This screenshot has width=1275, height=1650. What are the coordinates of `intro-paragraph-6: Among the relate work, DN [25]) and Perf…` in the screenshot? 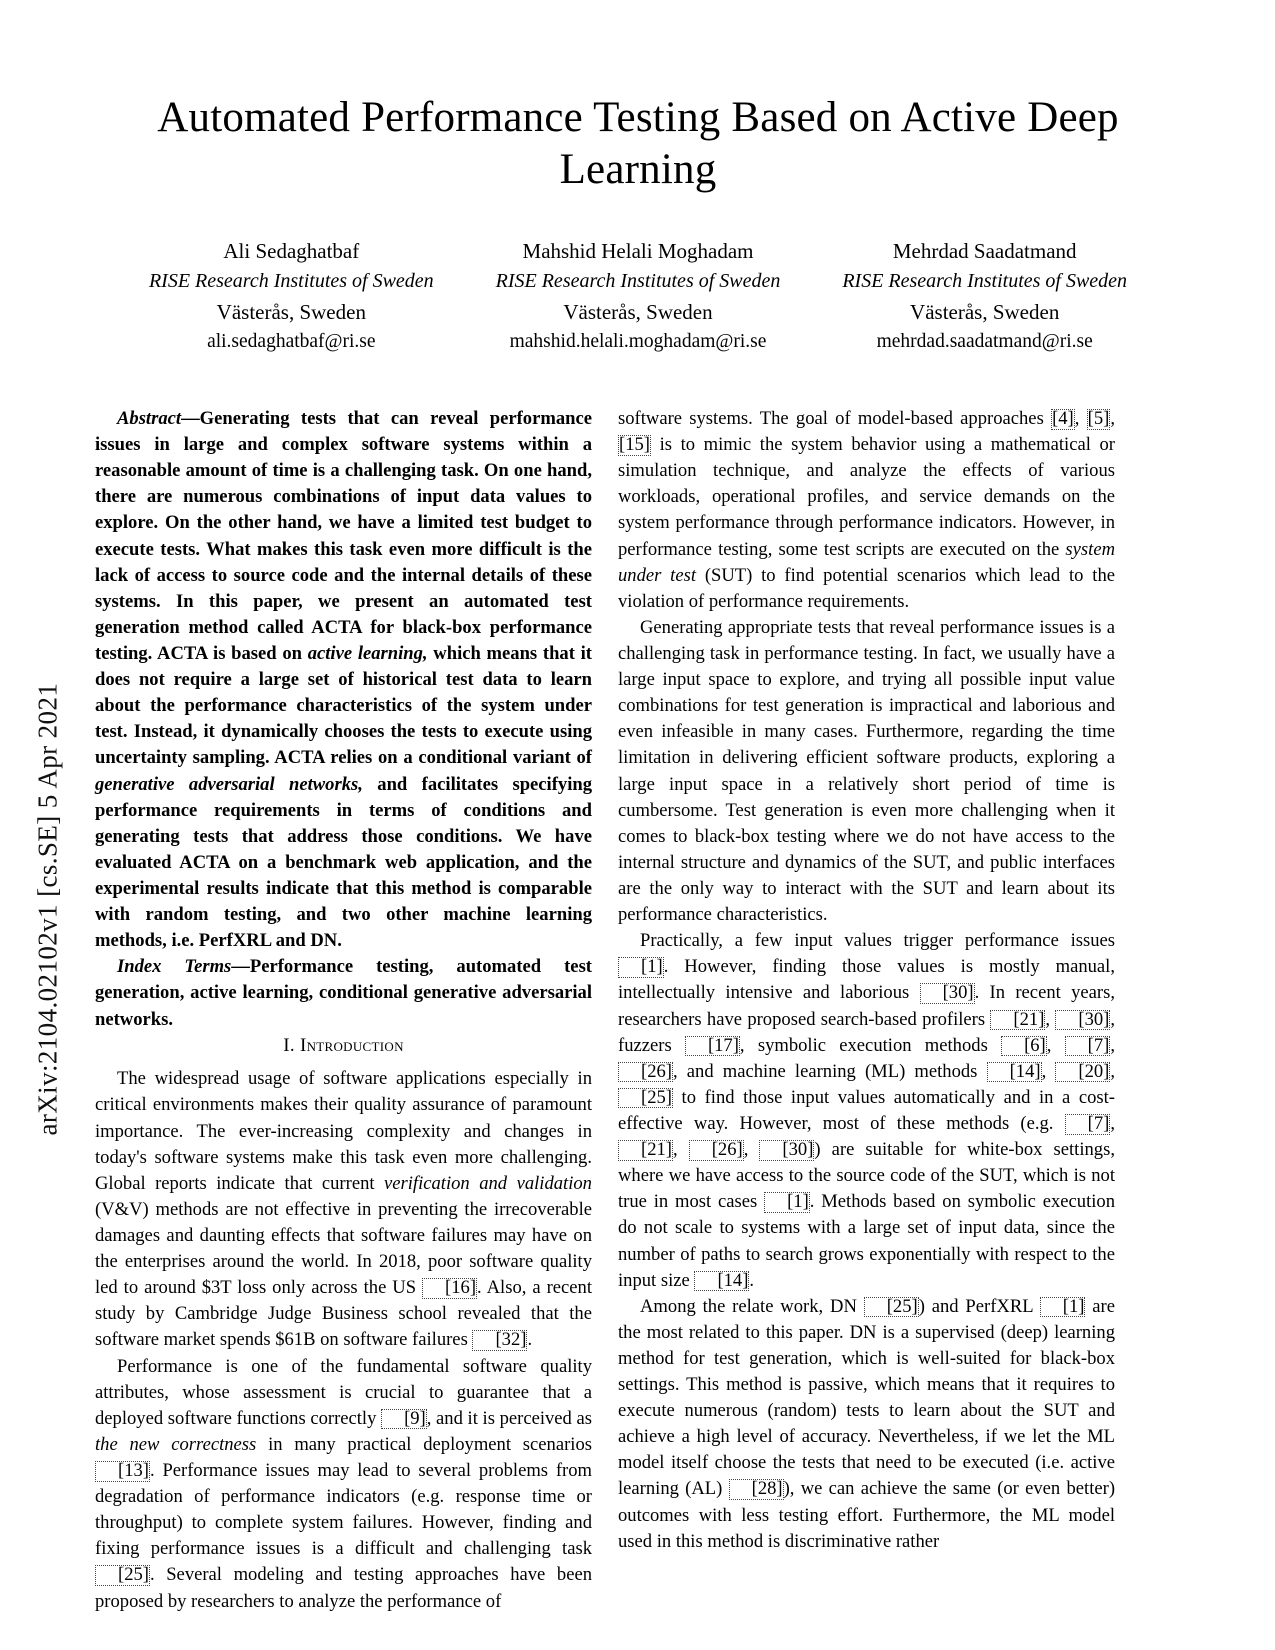 It's located at (866, 1424).